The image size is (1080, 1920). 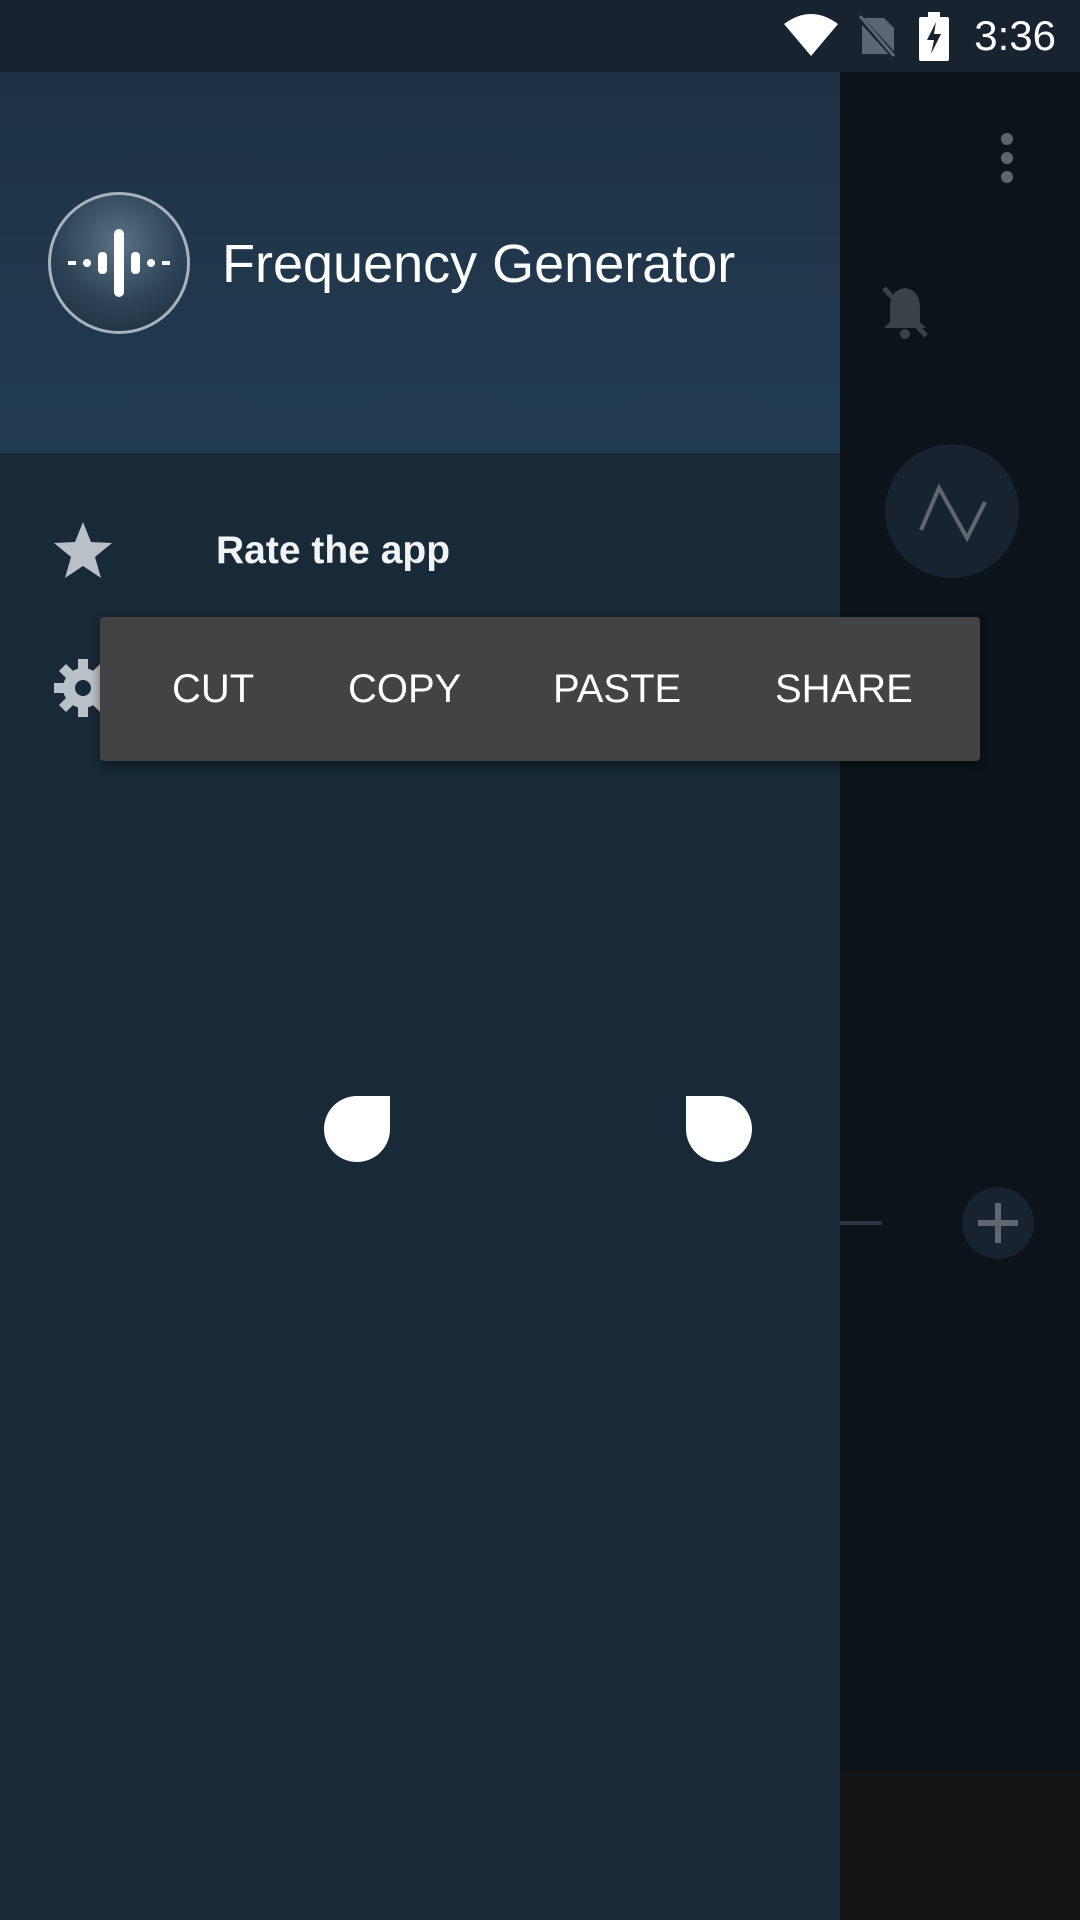 What do you see at coordinates (905, 312) in the screenshot?
I see `mute-icon` at bounding box center [905, 312].